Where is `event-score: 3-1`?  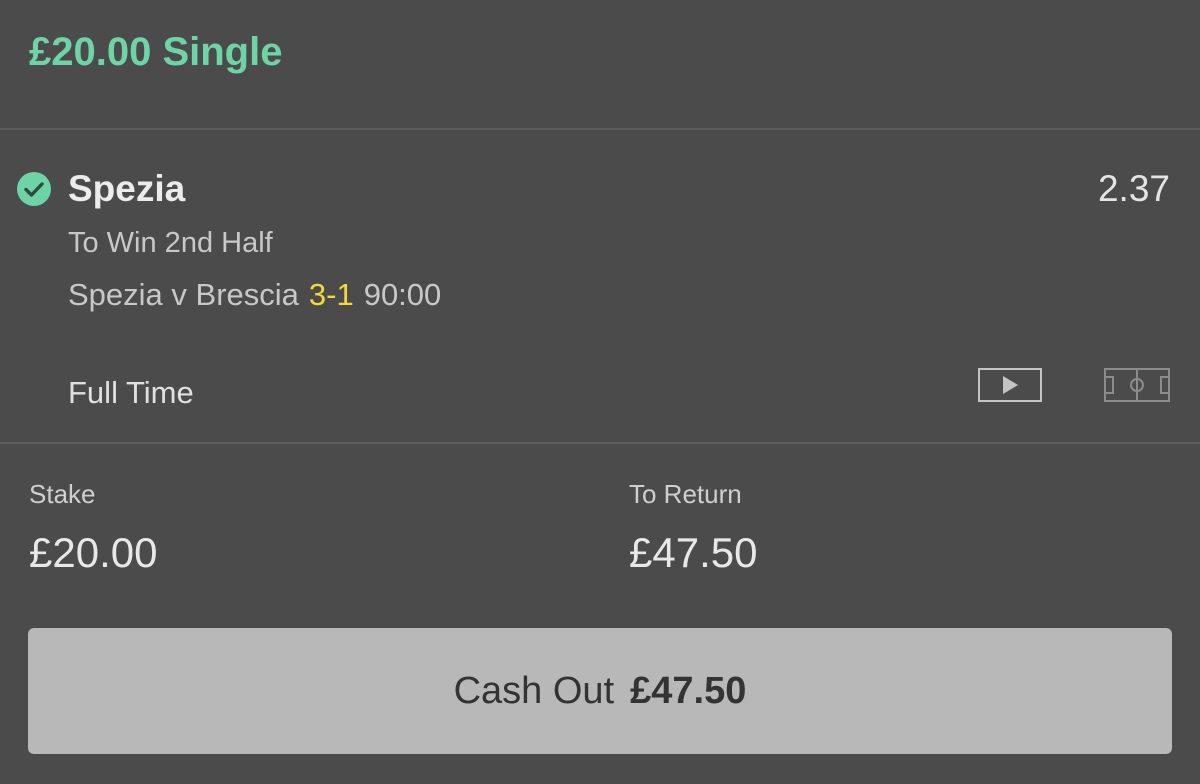 event-score: 3-1 is located at coordinates (331, 294).